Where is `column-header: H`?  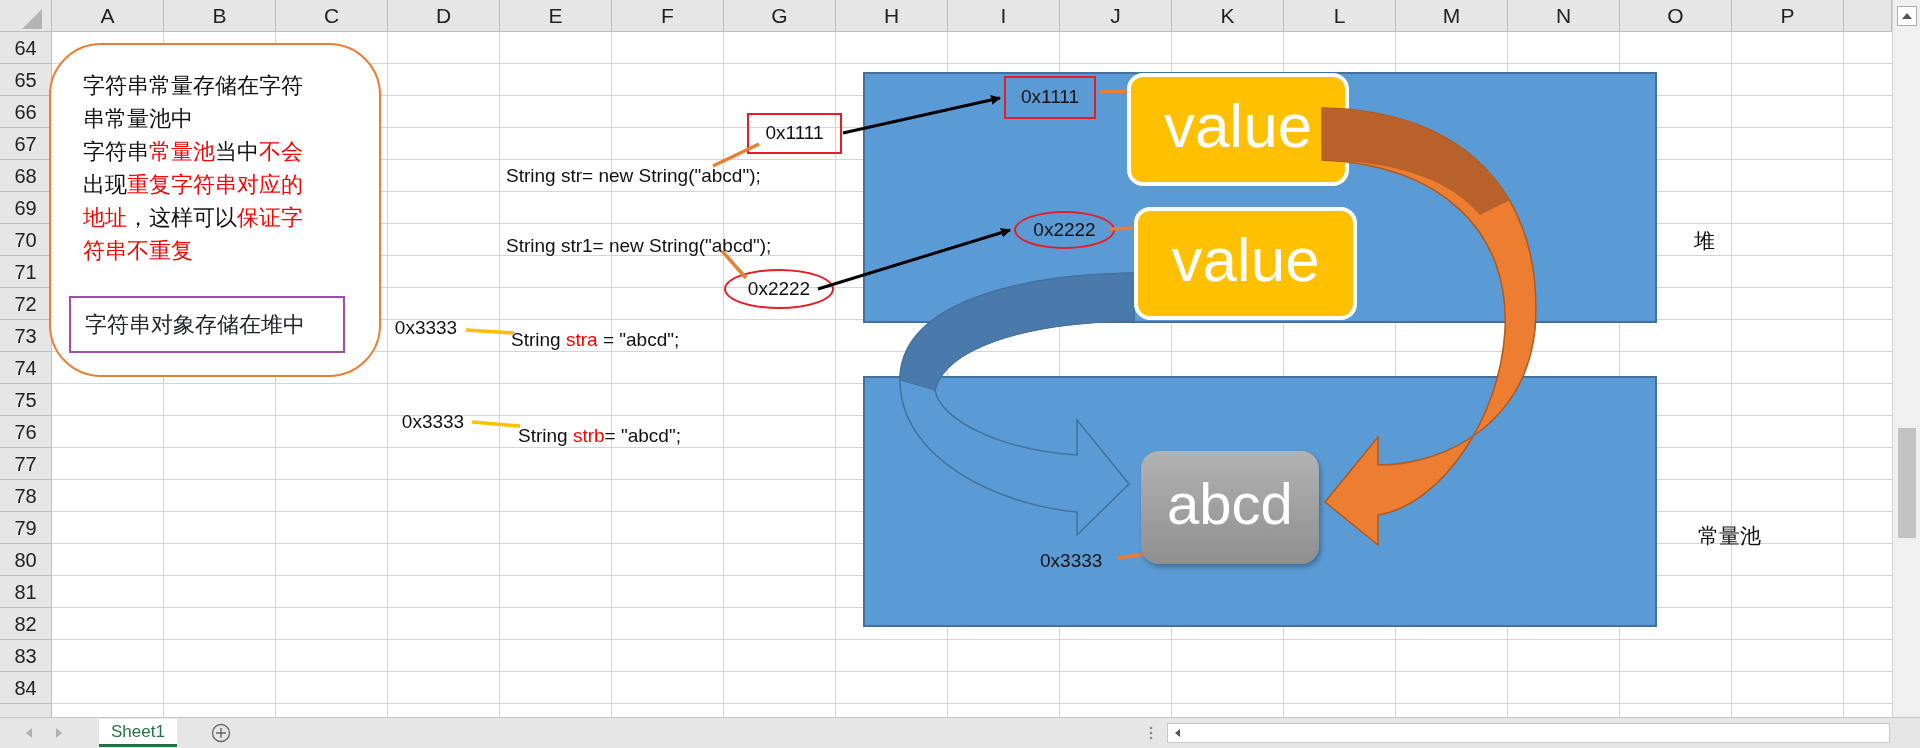 column-header: H is located at coordinates (892, 16).